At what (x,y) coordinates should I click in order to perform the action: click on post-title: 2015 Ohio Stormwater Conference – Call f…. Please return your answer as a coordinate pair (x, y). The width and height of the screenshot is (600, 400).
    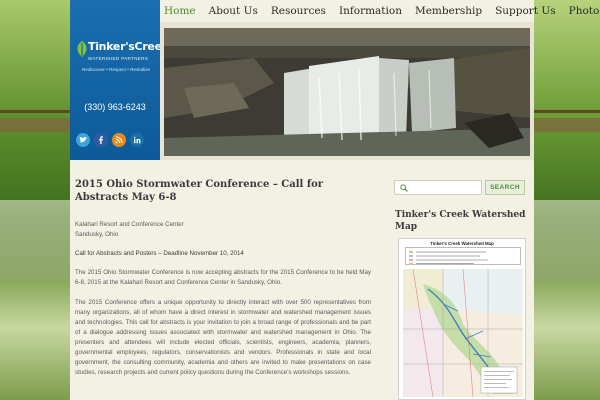
    Looking at the image, I should click on (225, 191).